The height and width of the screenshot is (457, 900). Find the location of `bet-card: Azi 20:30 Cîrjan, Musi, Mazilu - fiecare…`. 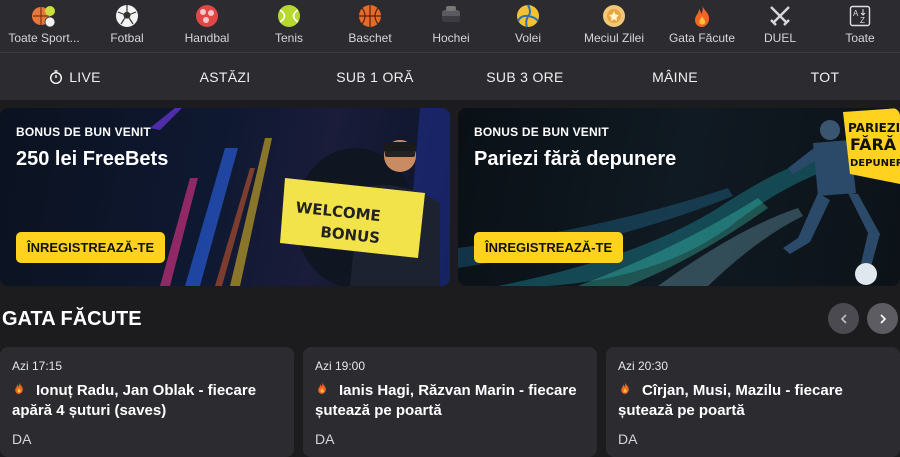

bet-card: Azi 20:30 Cîrjan, Musi, Mazilu - fiecare… is located at coordinates (753, 402).